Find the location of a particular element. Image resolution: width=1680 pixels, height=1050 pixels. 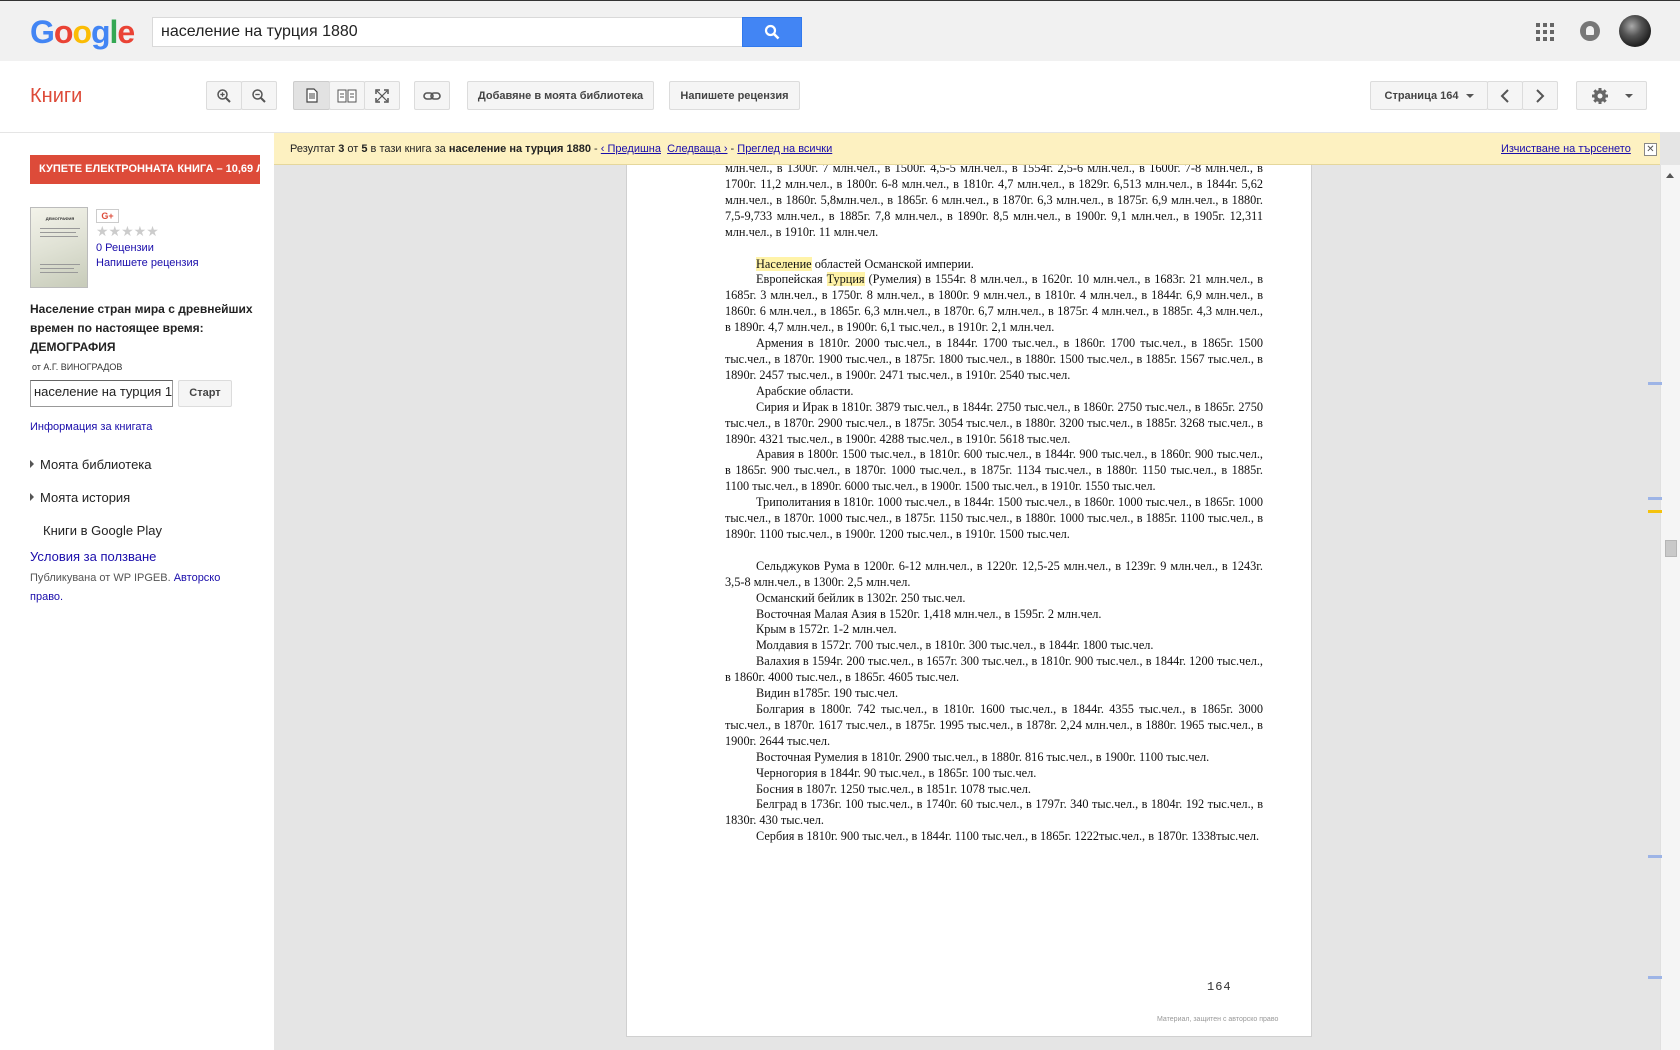

rating-stars: ★★★★★ is located at coordinates (127, 231).